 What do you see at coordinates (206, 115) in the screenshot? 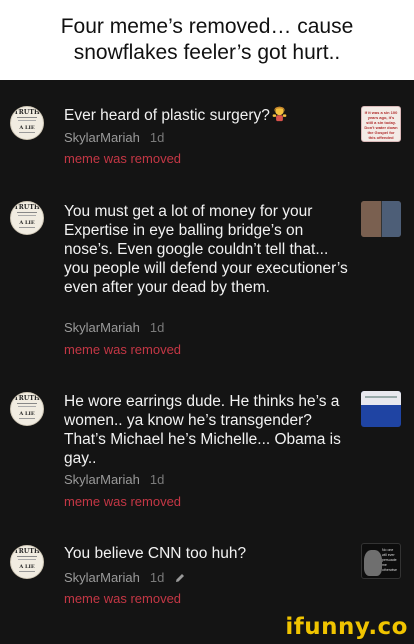
I see `comment-text: Ever heard of plastic surgery?` at bounding box center [206, 115].